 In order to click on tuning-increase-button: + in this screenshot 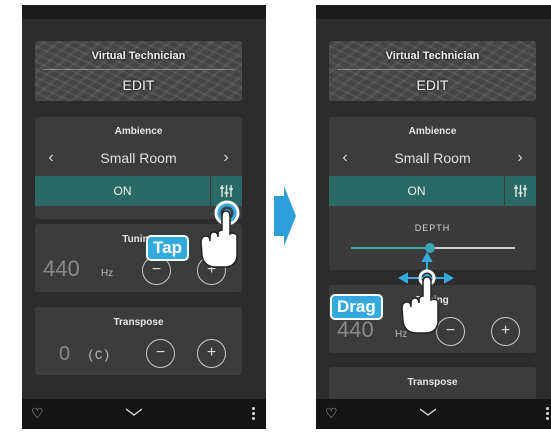, I will do `click(505, 331)`.